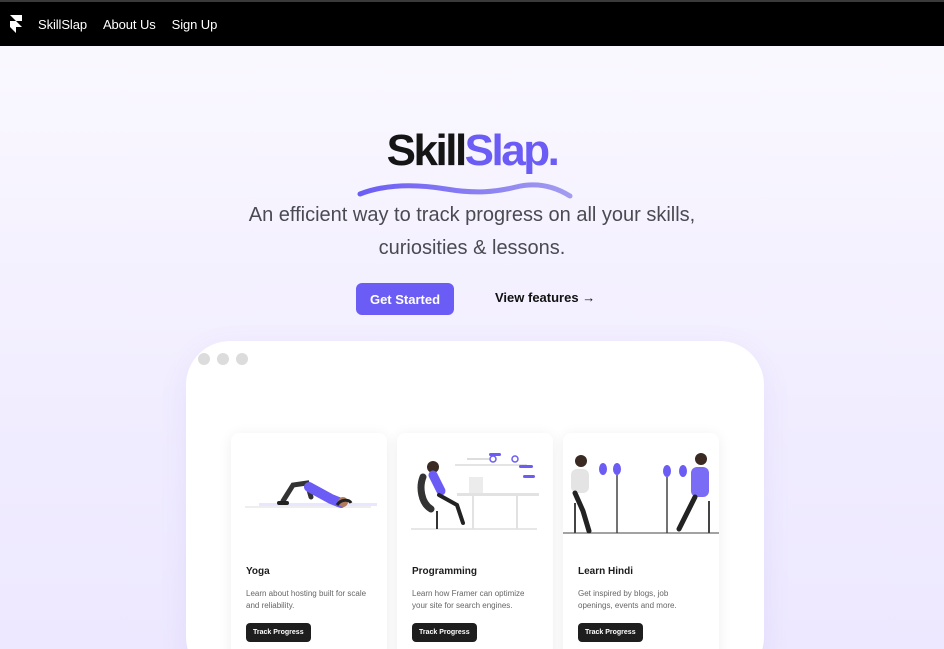  Describe the element at coordinates (445, 571) in the screenshot. I see `card-title: Programming` at that location.